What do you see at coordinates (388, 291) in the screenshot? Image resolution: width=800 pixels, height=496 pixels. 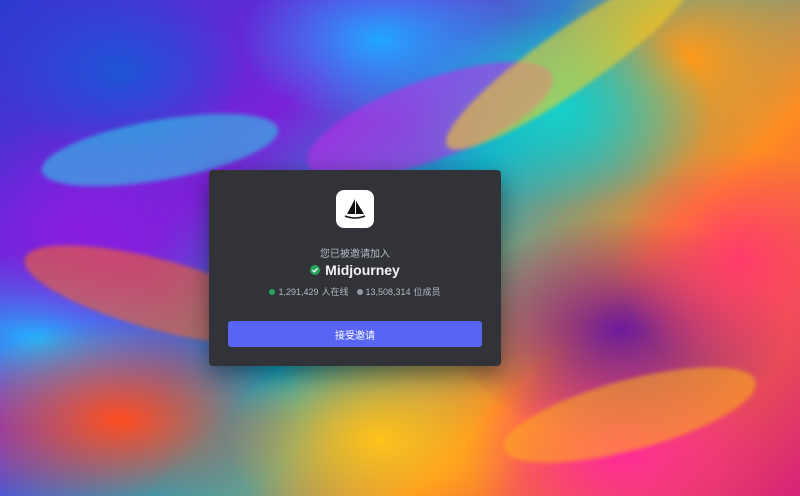 I see `member-count: 13,508,314` at bounding box center [388, 291].